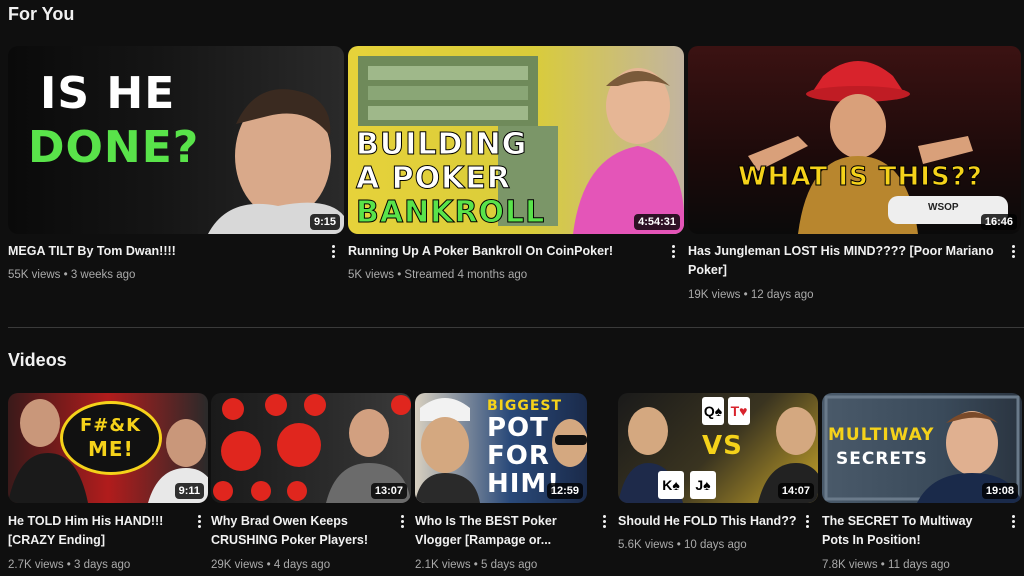 The image size is (1024, 576). What do you see at coordinates (713, 411) in the screenshot?
I see `playing-card: Q♠` at bounding box center [713, 411].